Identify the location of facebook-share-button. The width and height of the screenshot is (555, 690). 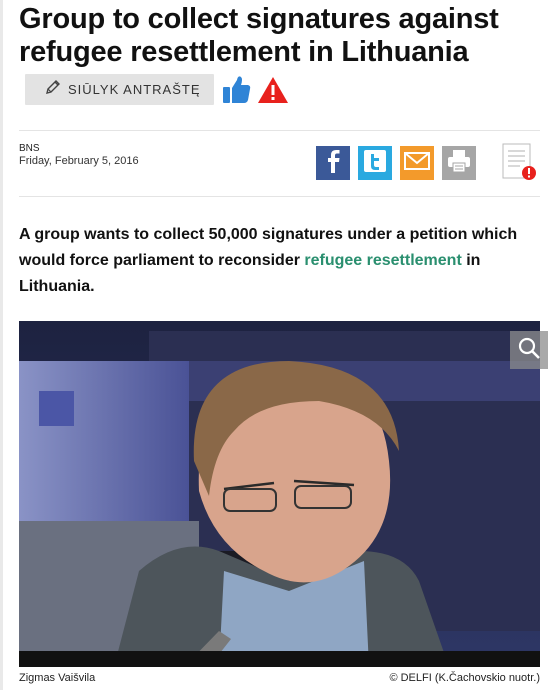
(333, 163).